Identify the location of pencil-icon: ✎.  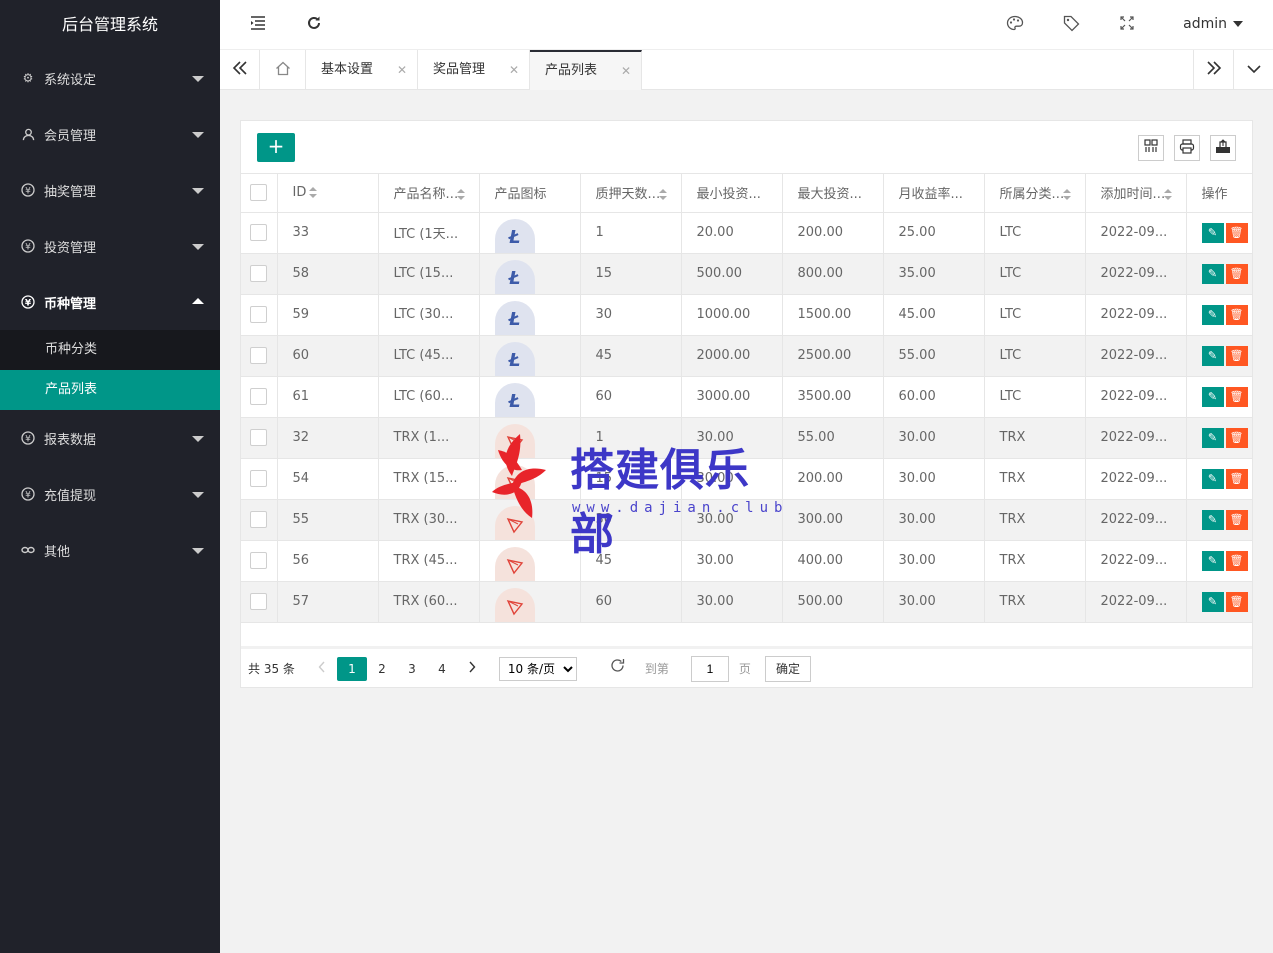
(1212, 601).